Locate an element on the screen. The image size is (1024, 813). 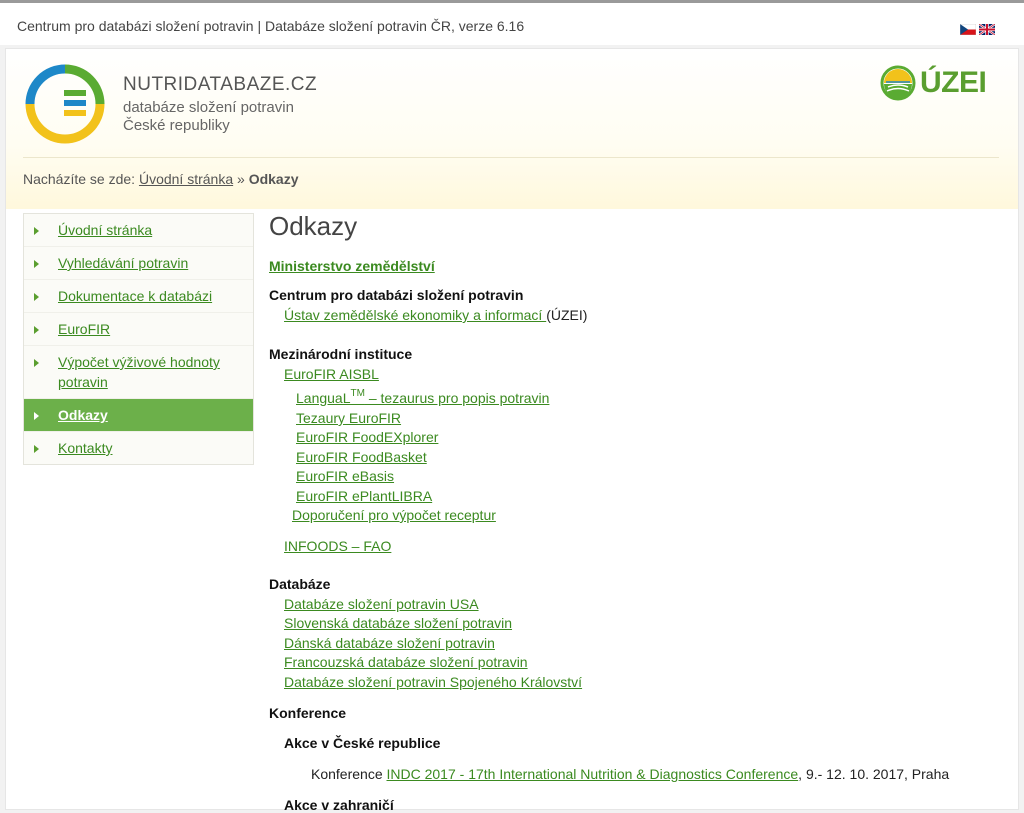
conf-prefix: Konference is located at coordinates (349, 774).